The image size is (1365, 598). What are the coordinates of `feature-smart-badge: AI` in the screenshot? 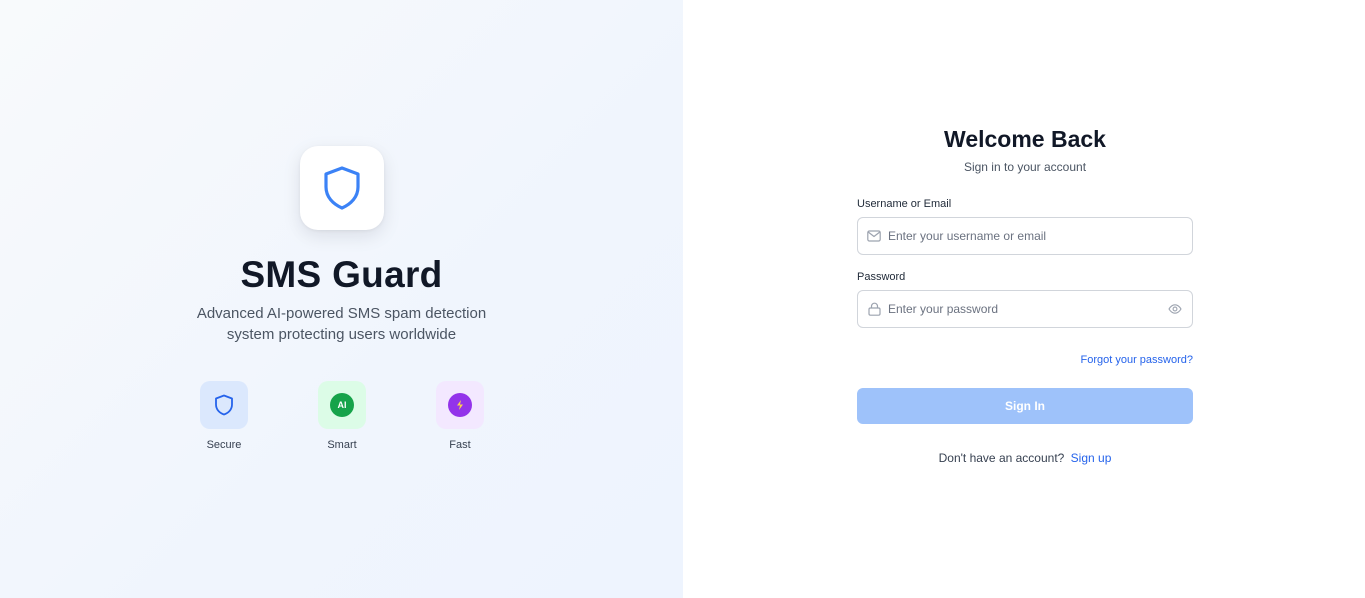 It's located at (342, 405).